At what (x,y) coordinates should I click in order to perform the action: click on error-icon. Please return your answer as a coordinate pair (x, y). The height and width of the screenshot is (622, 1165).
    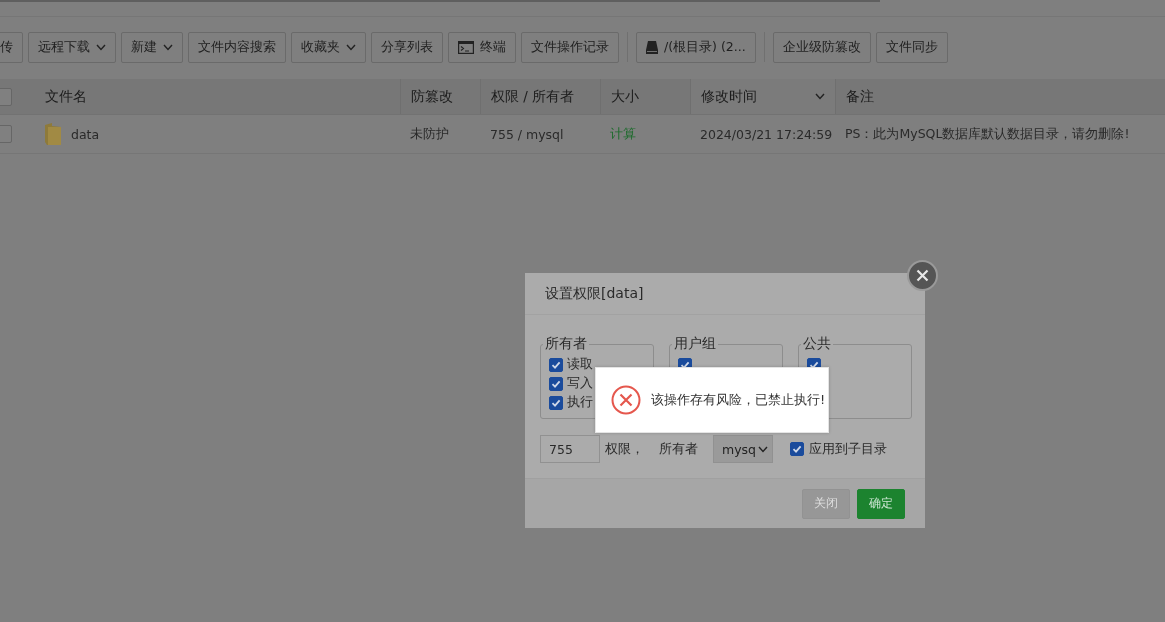
    Looking at the image, I should click on (626, 400).